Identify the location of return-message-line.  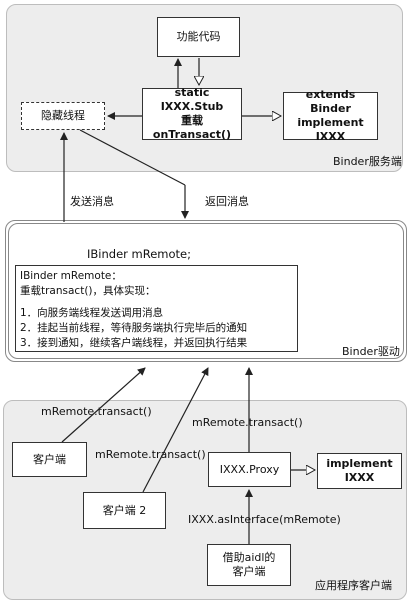
(132, 157).